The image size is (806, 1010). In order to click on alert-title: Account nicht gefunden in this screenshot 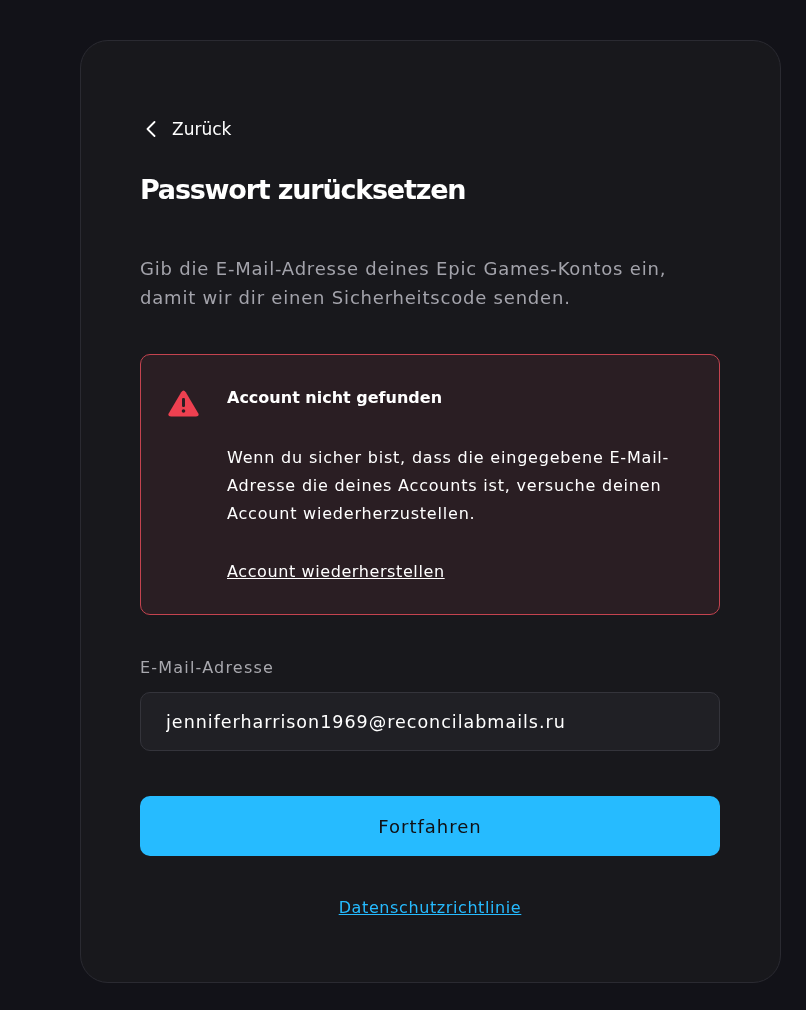, I will do `click(335, 398)`.